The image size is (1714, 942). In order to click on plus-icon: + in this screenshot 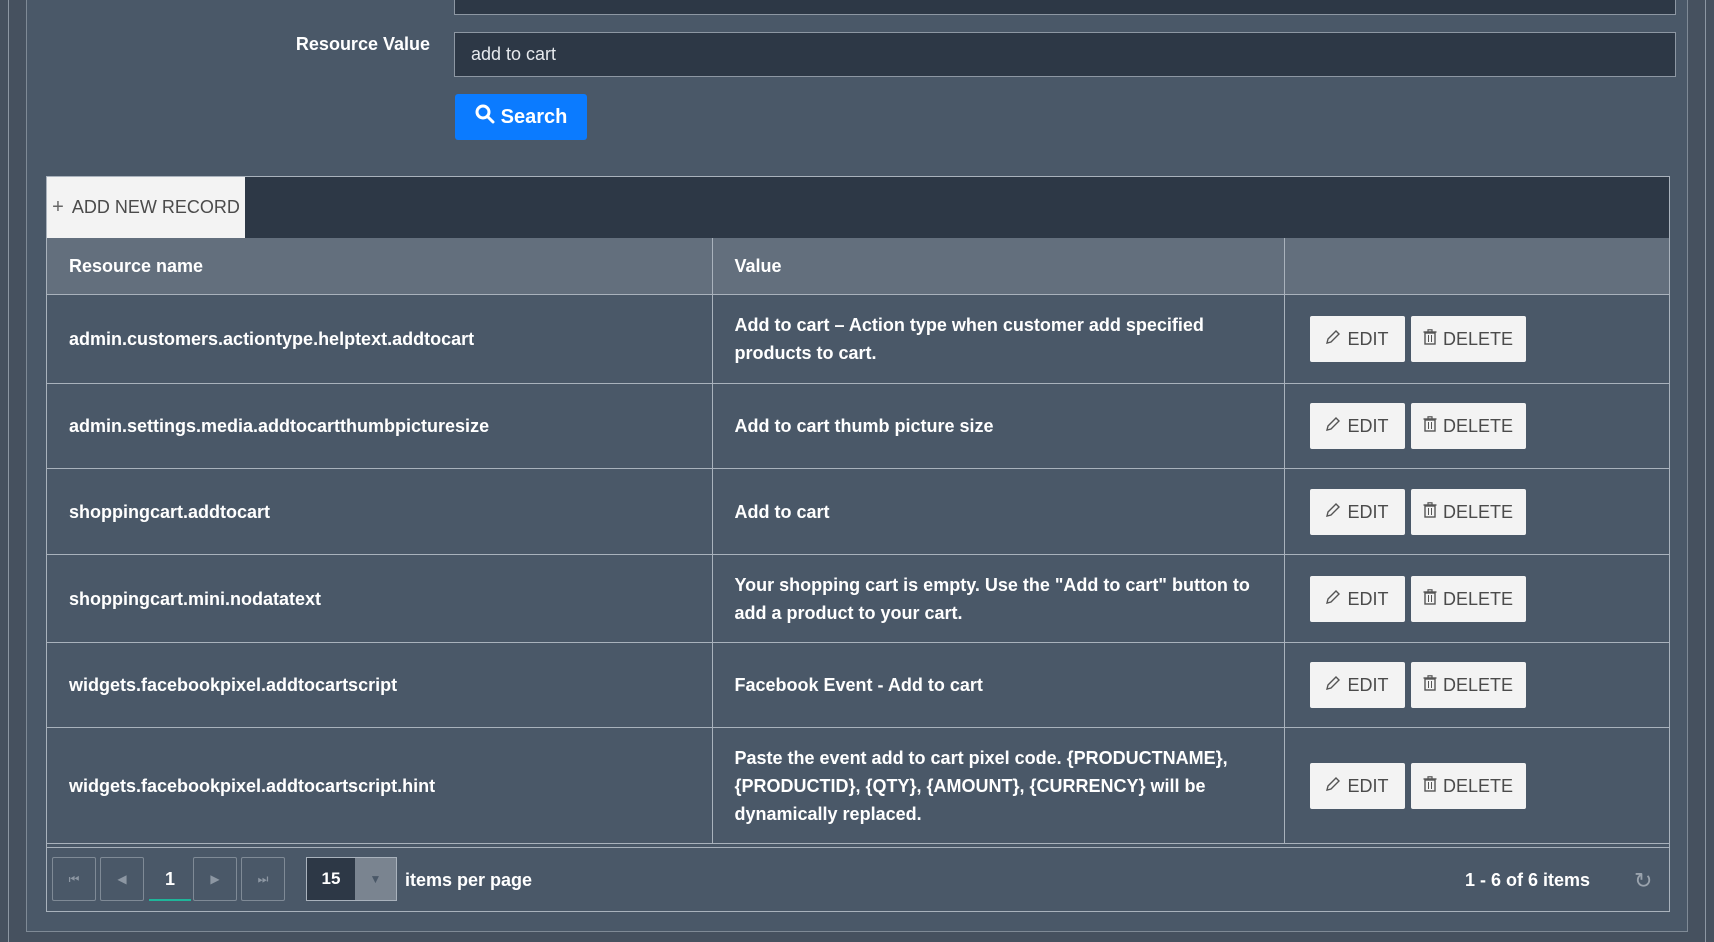, I will do `click(58, 207)`.